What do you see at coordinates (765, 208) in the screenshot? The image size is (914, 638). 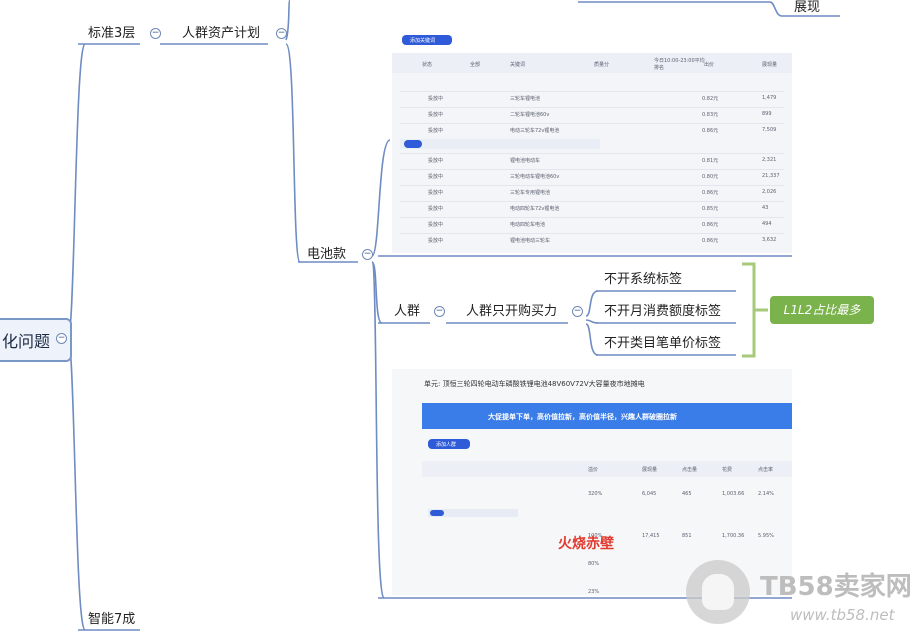 I see `table-row: 43` at bounding box center [765, 208].